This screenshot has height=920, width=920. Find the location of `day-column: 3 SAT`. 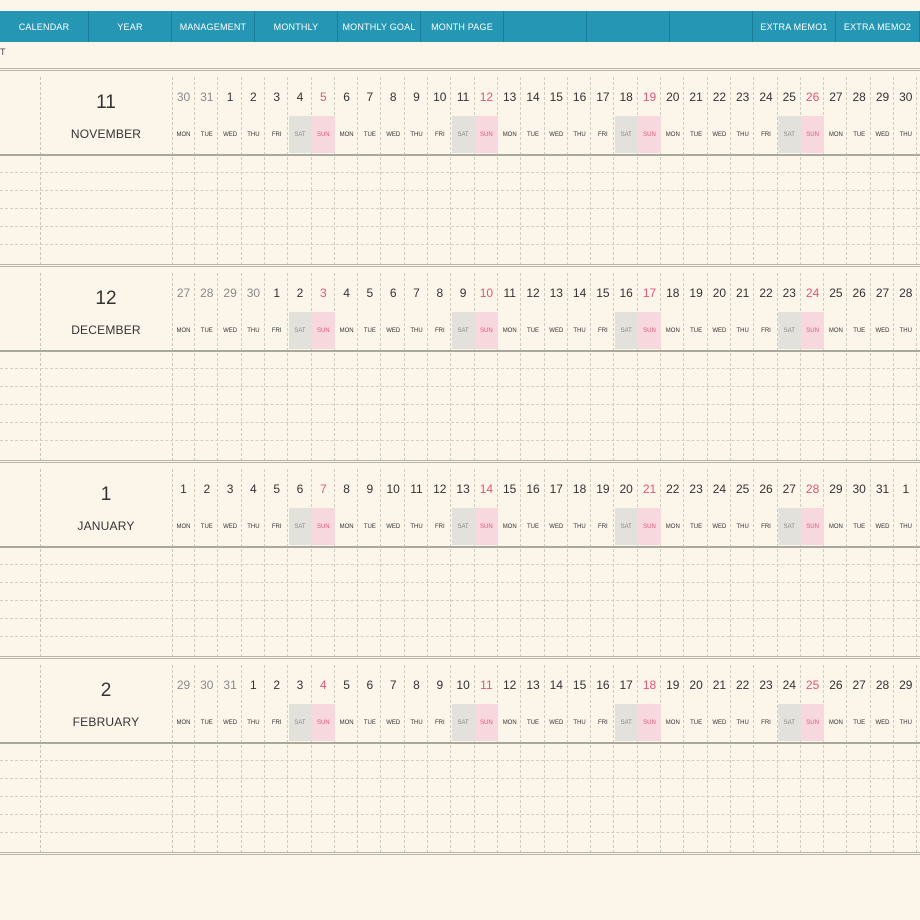

day-column: 3 SAT is located at coordinates (300, 759).